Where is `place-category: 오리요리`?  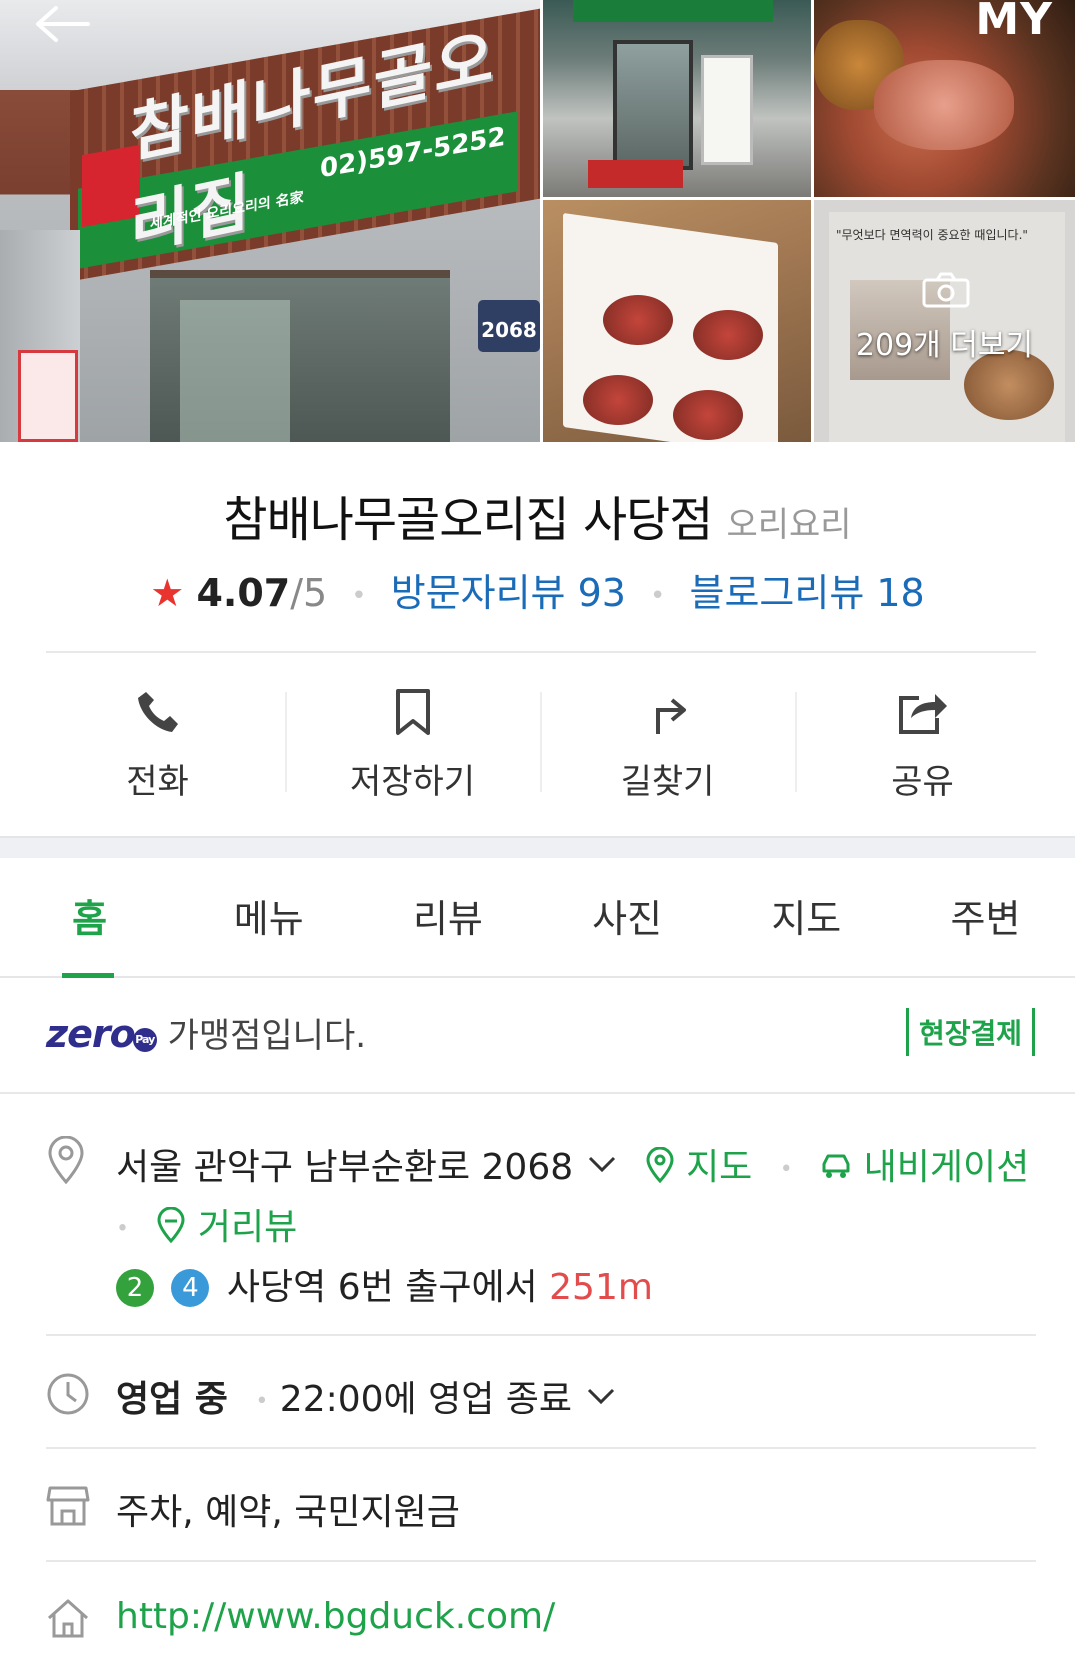 place-category: 오리요리 is located at coordinates (789, 525).